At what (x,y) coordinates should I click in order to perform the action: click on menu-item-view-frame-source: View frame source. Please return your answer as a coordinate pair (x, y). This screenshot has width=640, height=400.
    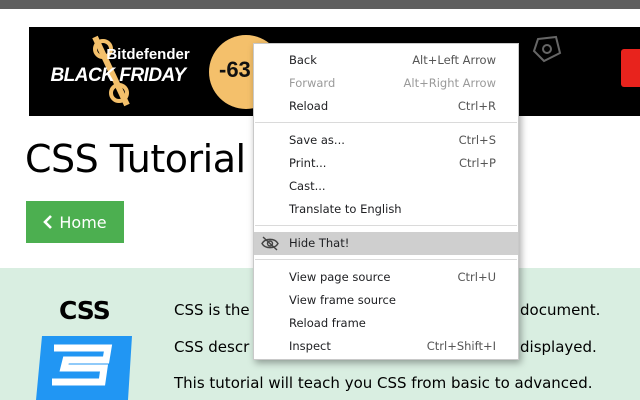
    Looking at the image, I should click on (386, 300).